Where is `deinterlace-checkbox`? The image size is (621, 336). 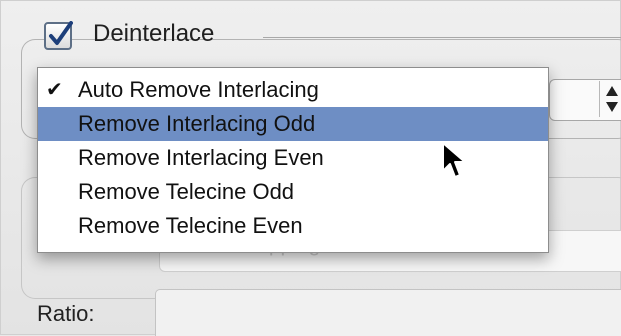
deinterlace-checkbox is located at coordinates (58, 35).